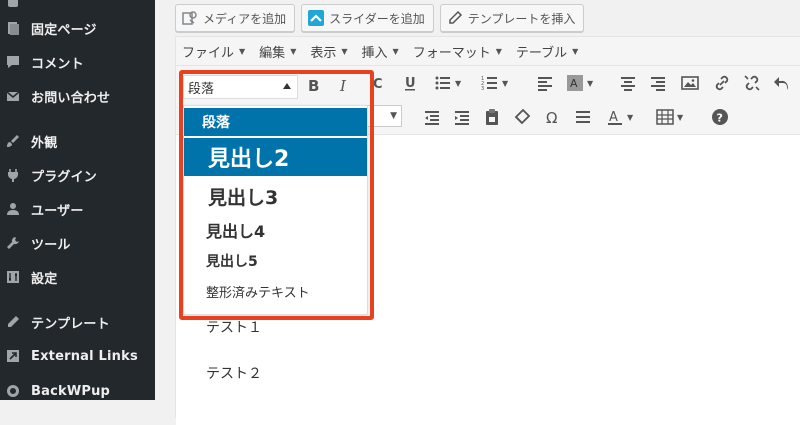 The width and height of the screenshot is (800, 425). I want to click on sidebar-item-label: External Links, so click(84, 356).